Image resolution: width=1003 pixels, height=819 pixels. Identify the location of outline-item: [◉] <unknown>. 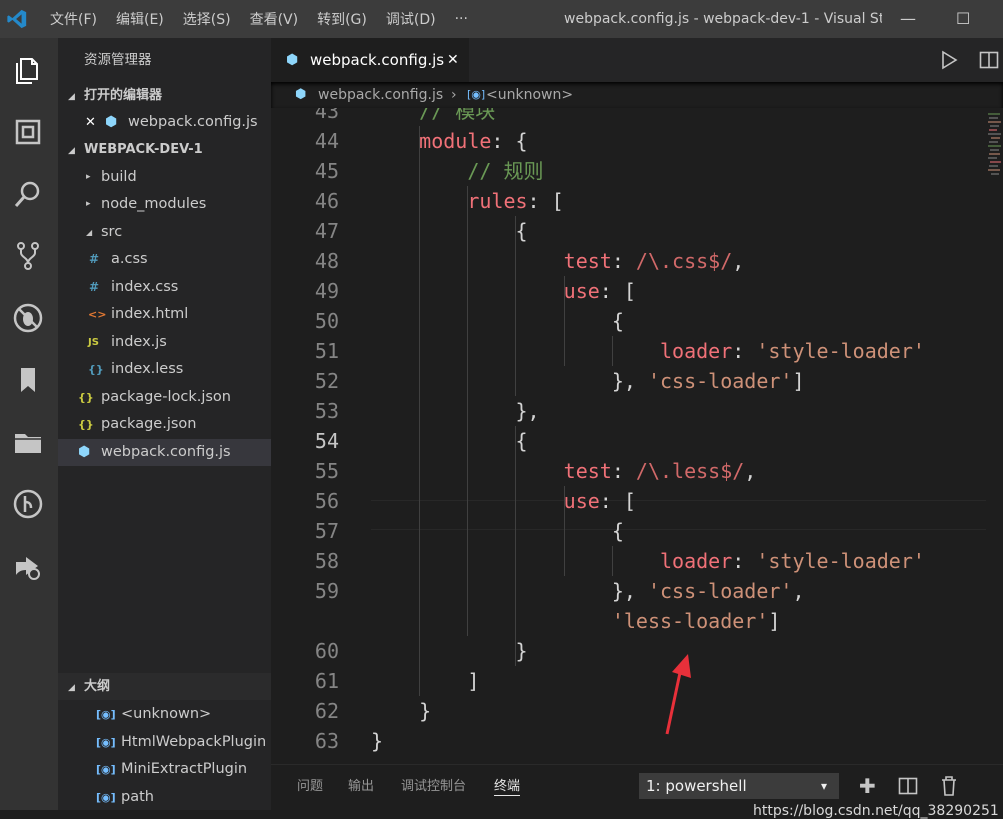
(164, 714).